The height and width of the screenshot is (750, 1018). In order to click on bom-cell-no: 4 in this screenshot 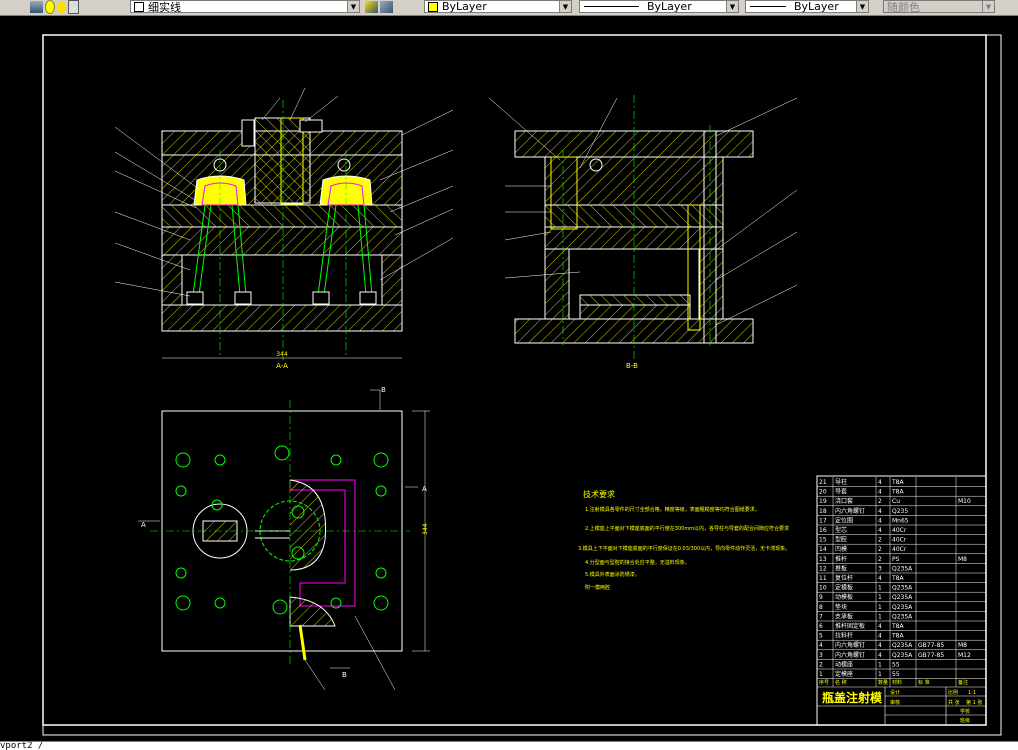, I will do `click(821, 645)`.